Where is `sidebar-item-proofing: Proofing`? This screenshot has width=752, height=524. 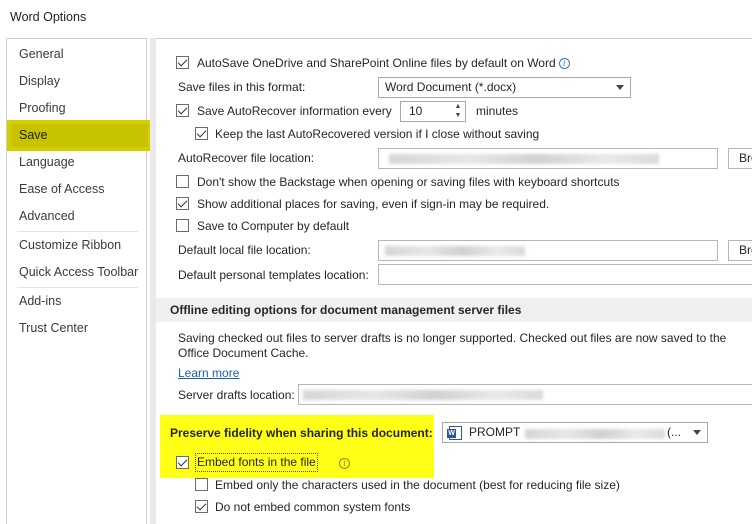 sidebar-item-proofing: Proofing is located at coordinates (76, 108).